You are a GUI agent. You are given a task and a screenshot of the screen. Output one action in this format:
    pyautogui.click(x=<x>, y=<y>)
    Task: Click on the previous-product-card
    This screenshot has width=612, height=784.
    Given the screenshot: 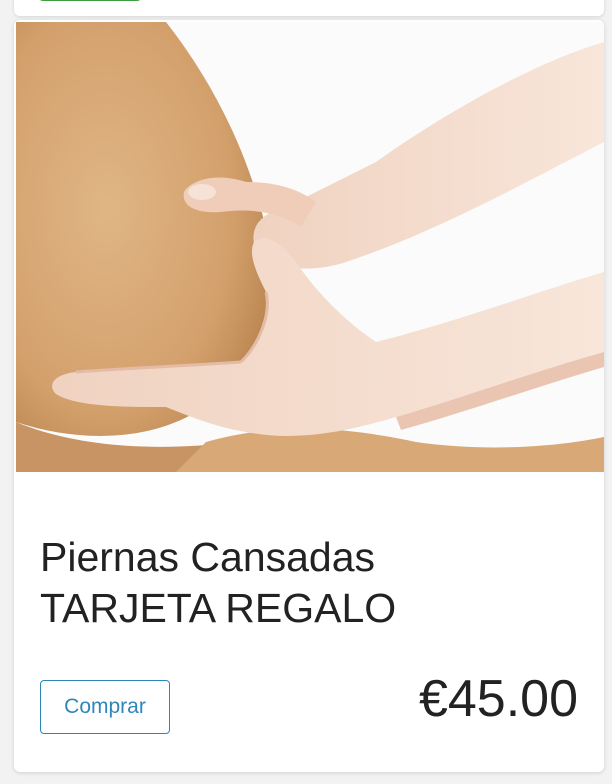 What is the action you would take?
    pyautogui.click(x=309, y=8)
    